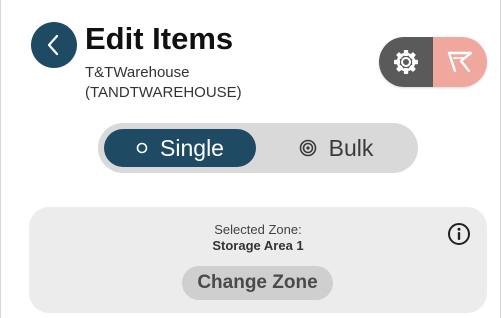 This screenshot has width=501, height=318. Describe the element at coordinates (258, 245) in the screenshot. I see `selected-zone-value: Storage Area 1` at that location.